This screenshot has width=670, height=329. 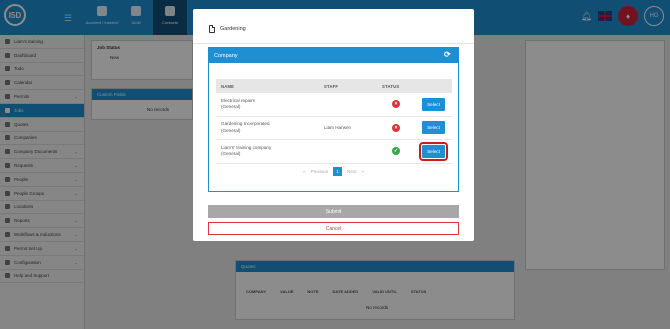 I want to click on divider, so click(x=333, y=43).